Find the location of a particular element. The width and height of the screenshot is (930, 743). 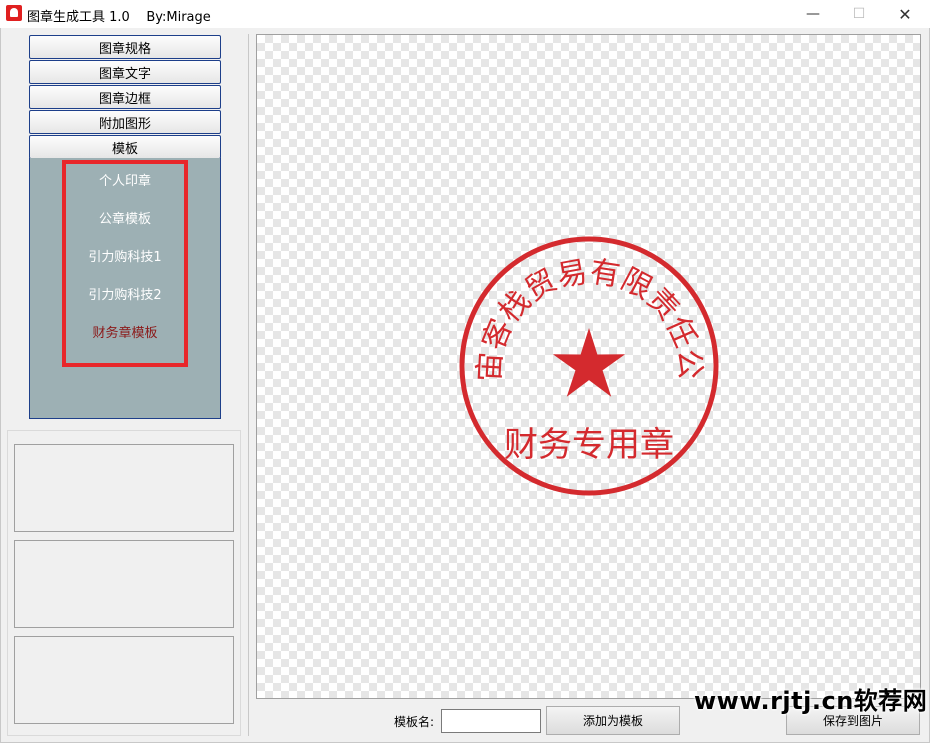

menu-button-spec: 图章规格 is located at coordinates (125, 47).